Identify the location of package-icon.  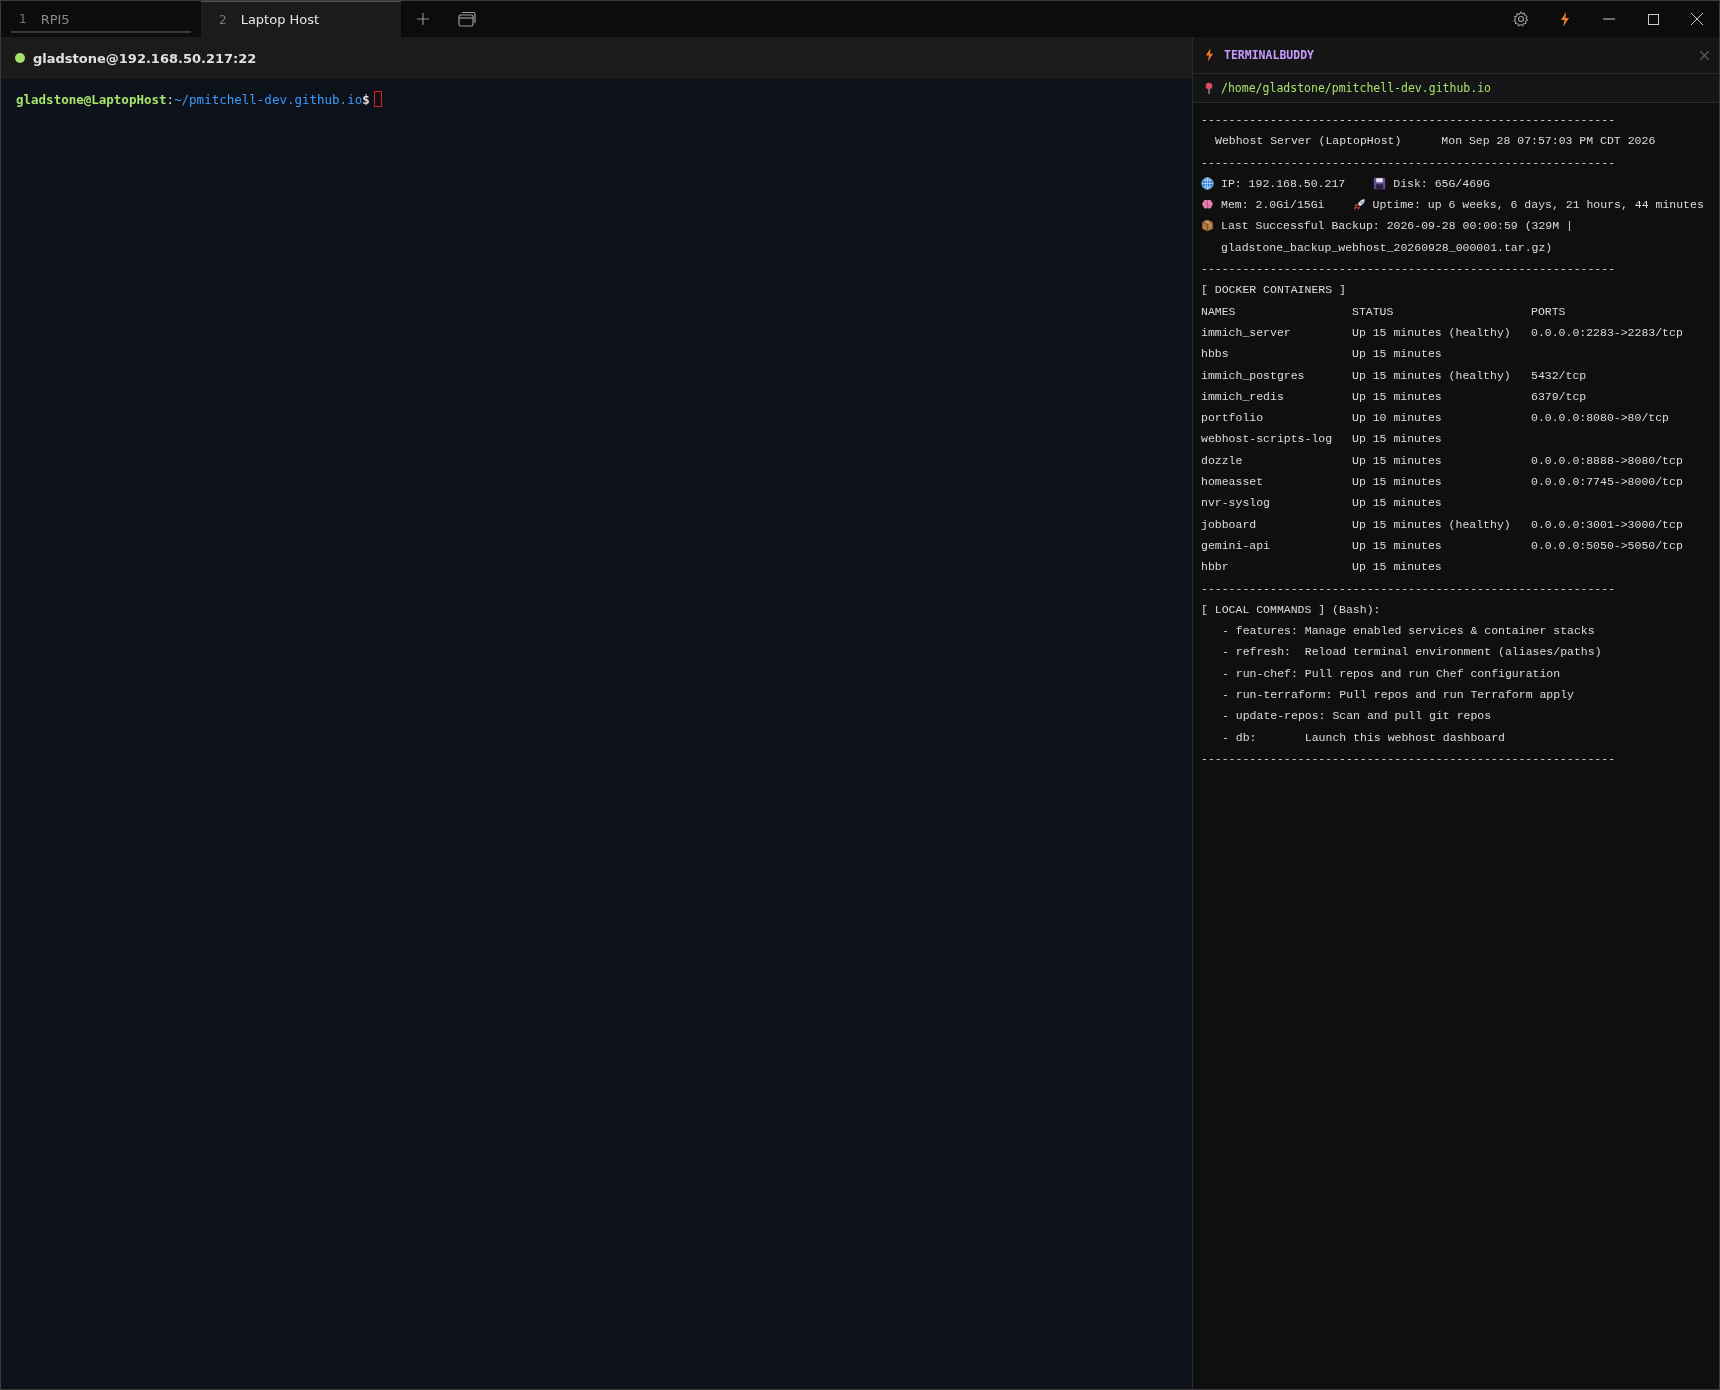
(1207, 226).